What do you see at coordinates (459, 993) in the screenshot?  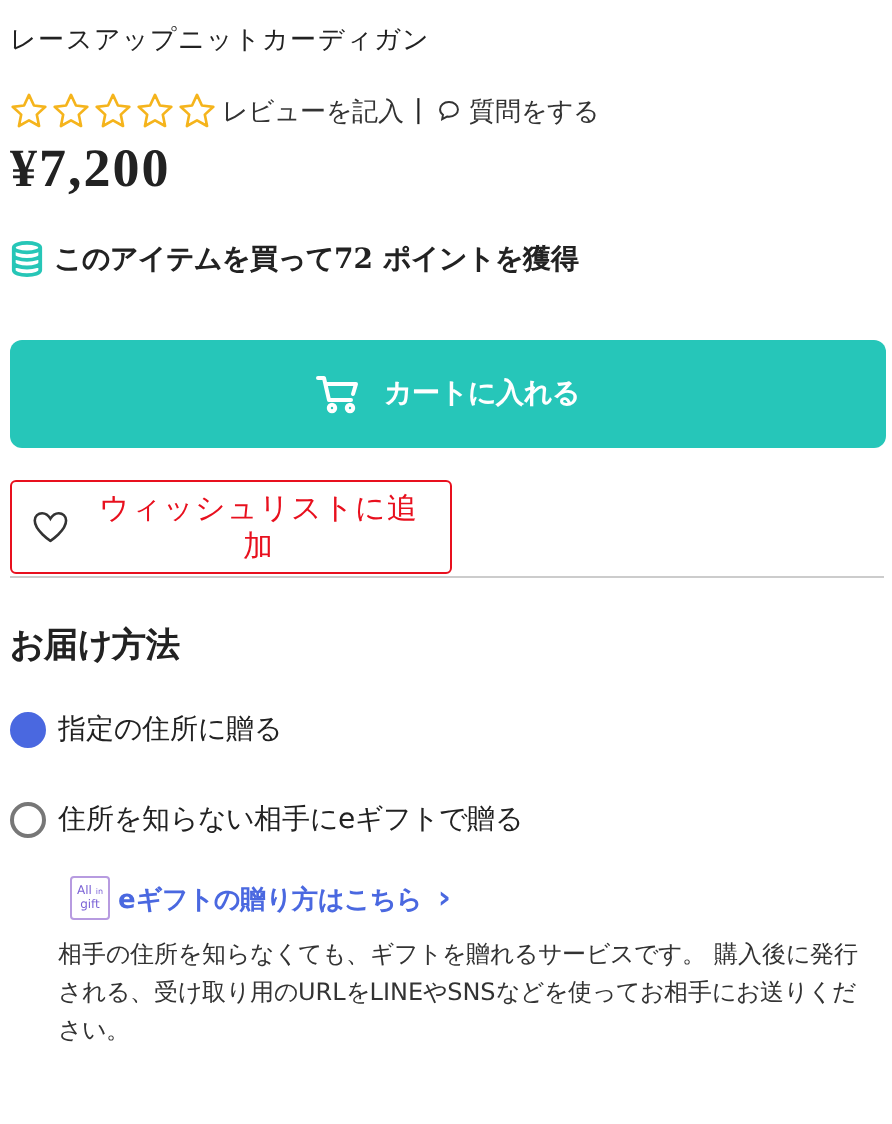 I see `description: 相手の住所を知らなくても、ギフトを贈れるサービスです。 購入後に発行される、受け取り用のURLをLINEやSNSなどを使ってお相手にお送りください。` at bounding box center [459, 993].